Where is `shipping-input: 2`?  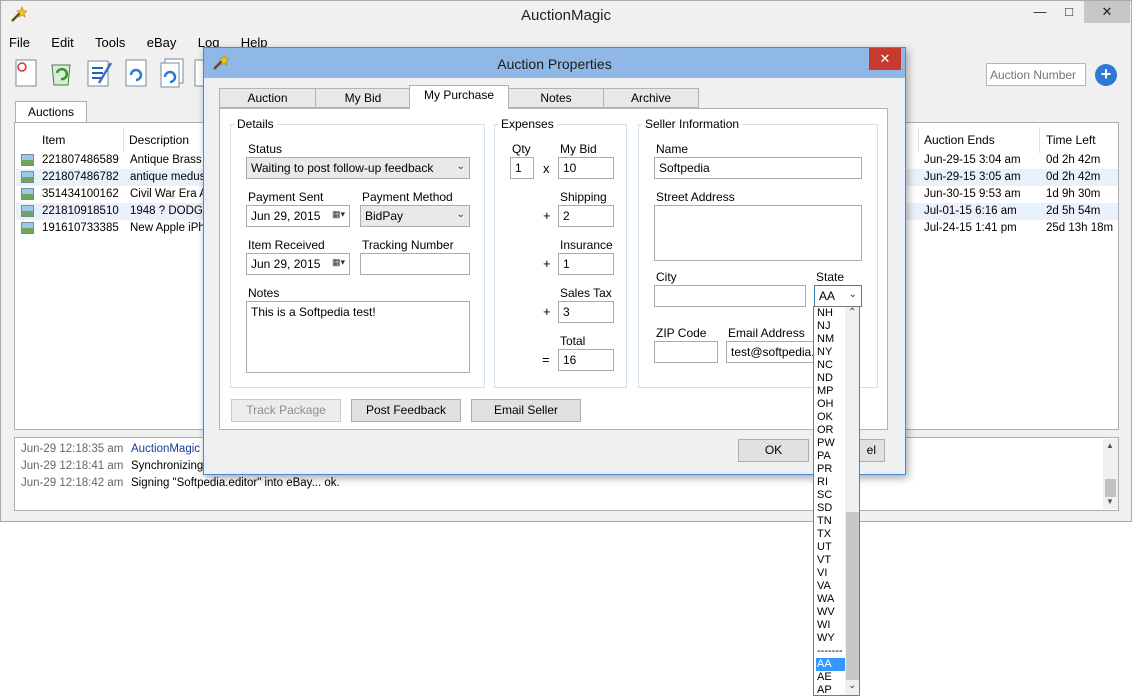
shipping-input: 2 is located at coordinates (586, 216).